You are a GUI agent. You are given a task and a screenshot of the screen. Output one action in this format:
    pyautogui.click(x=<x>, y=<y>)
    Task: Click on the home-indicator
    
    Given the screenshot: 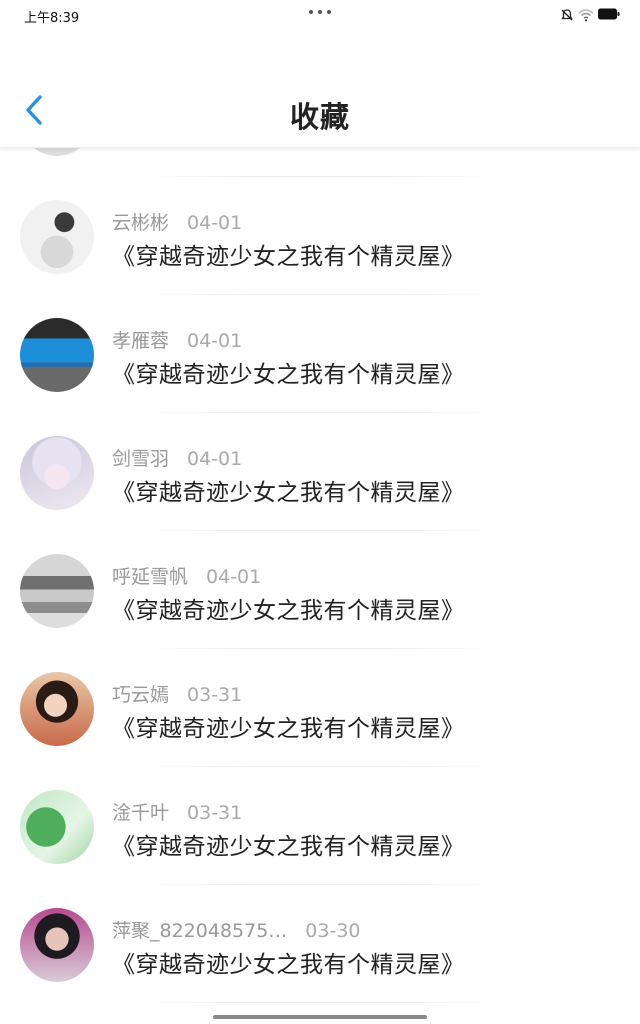 What is the action you would take?
    pyautogui.click(x=320, y=1017)
    